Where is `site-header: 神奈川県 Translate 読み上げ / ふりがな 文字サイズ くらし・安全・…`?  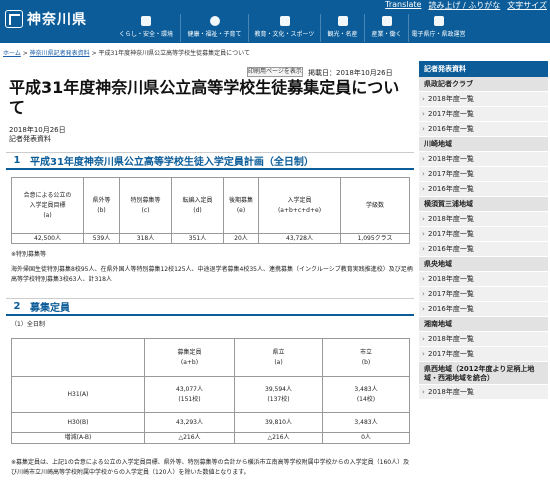
site-header: 神奈川県 Translate 読み上げ / ふりがな 文字サイズ くらし・安全・… is located at coordinates (275, 21).